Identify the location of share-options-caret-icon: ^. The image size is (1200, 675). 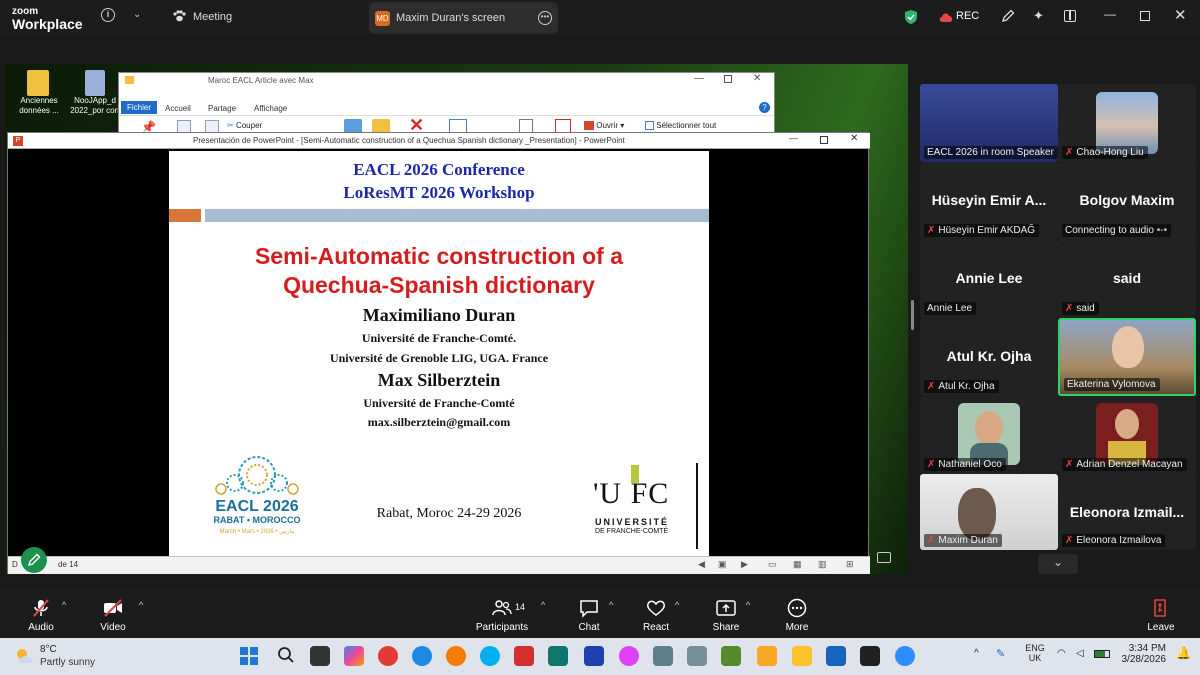
(748, 605).